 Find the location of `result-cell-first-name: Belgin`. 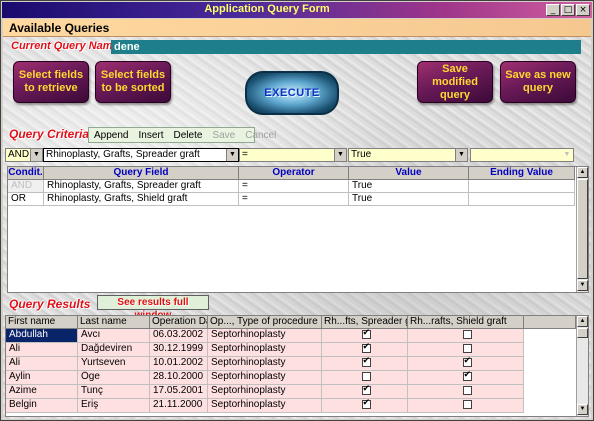

result-cell-first-name: Belgin is located at coordinates (42, 406).